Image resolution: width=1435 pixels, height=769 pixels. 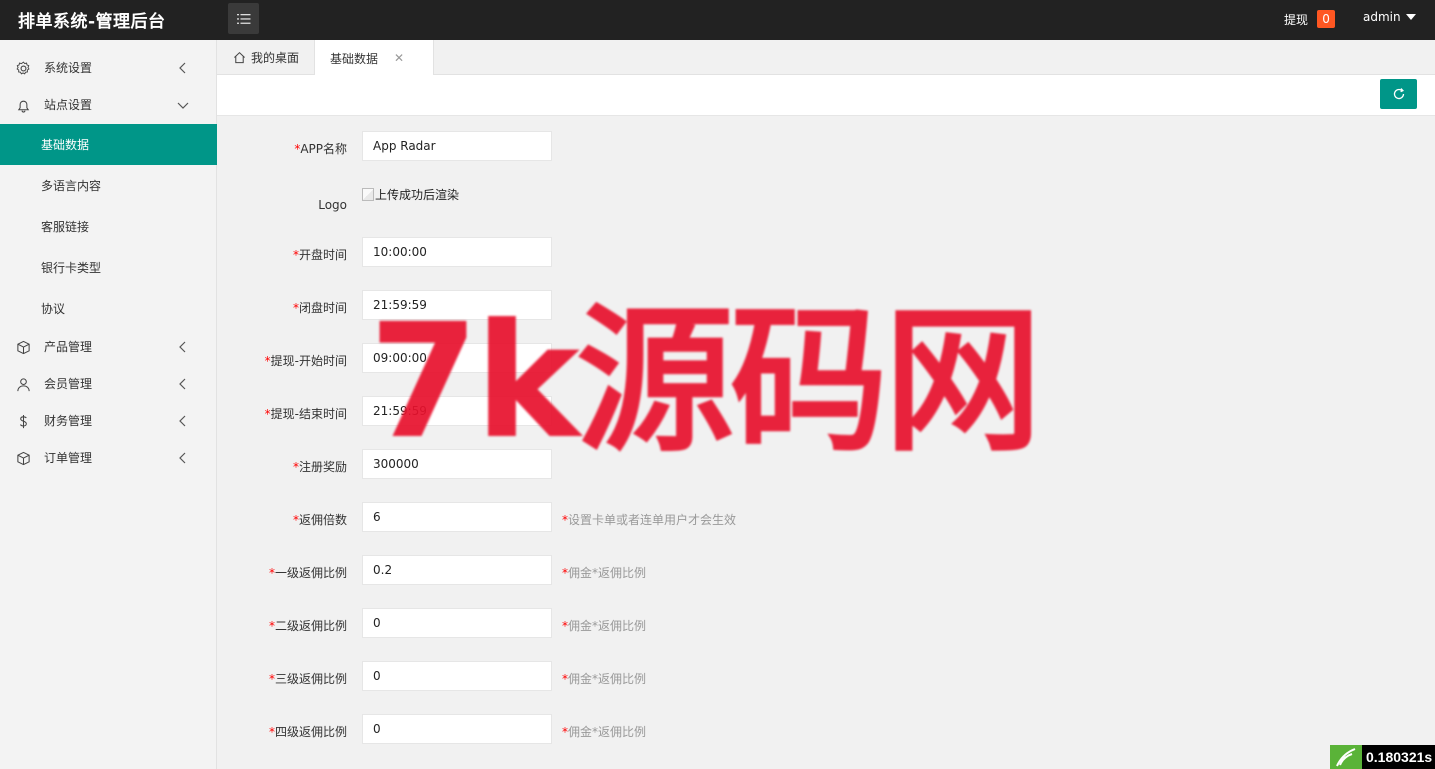 What do you see at coordinates (305, 414) in the screenshot?
I see `field-label: *提现-结束时间` at bounding box center [305, 414].